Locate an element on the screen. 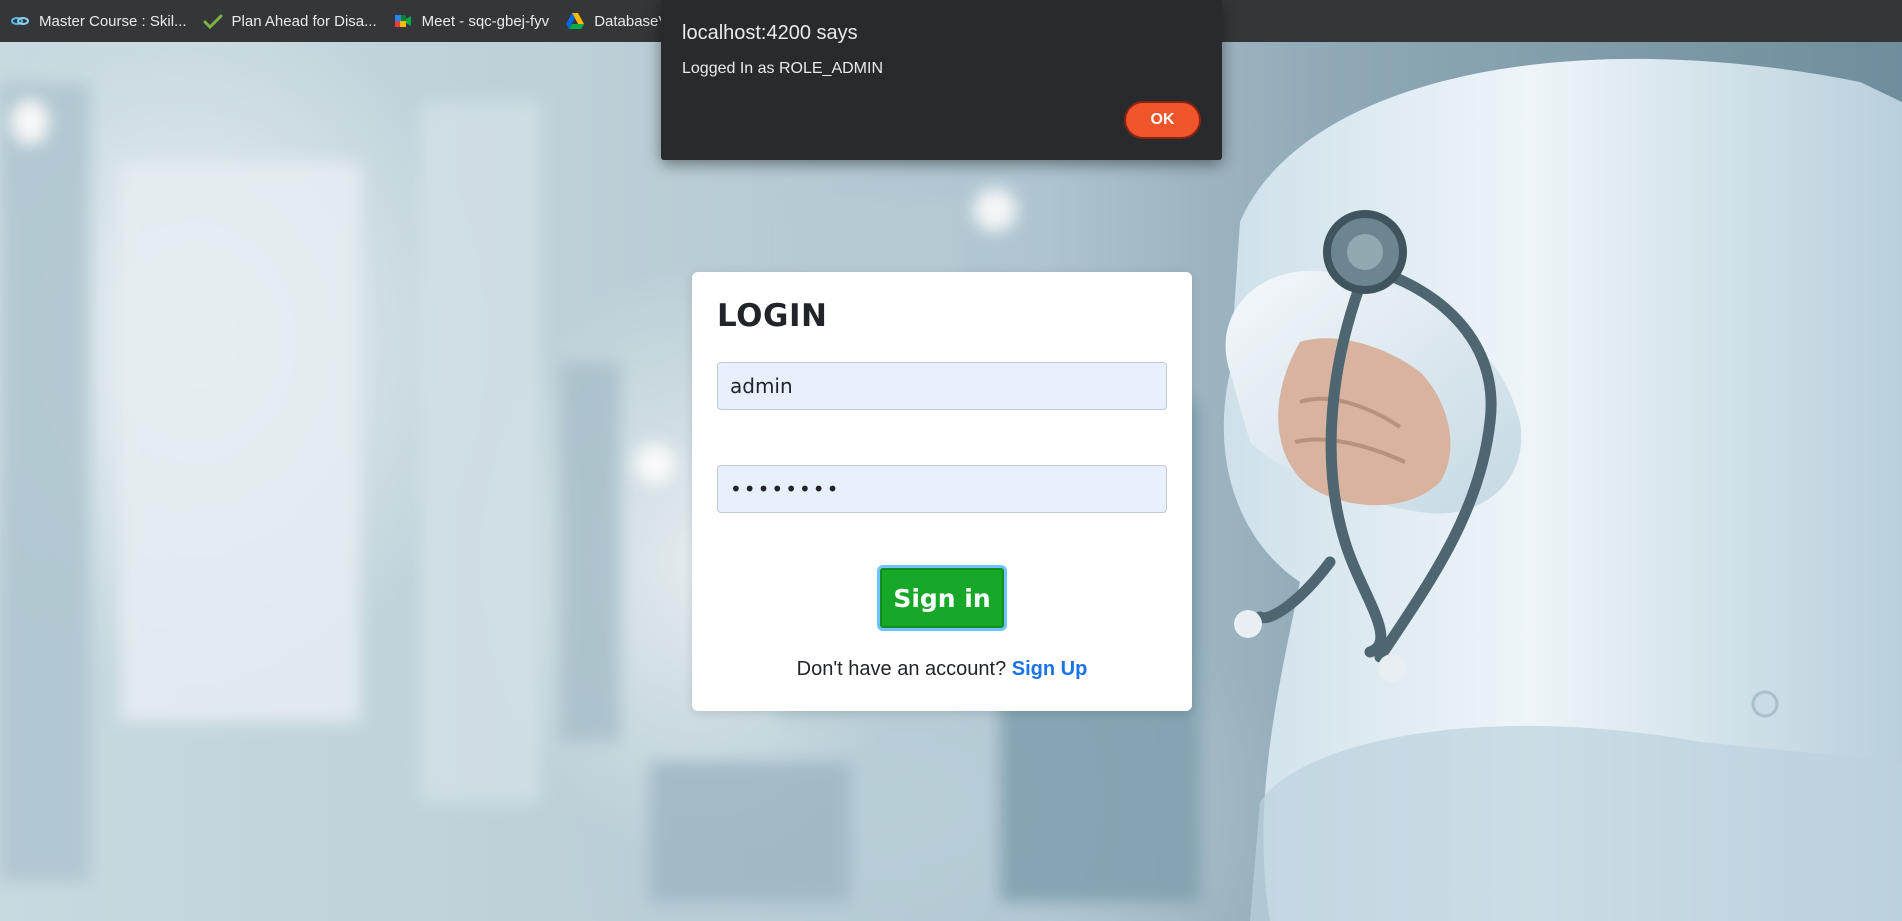  login-title: LOGIN is located at coordinates (772, 316).